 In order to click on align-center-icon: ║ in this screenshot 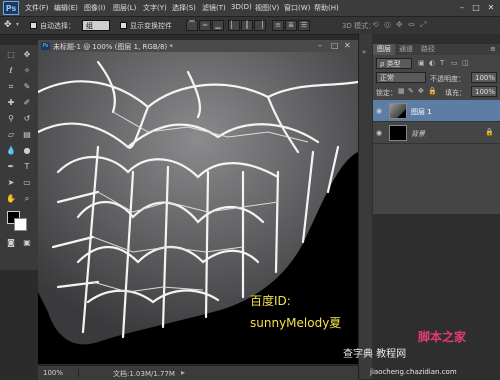, I will do `click(247, 25)`.